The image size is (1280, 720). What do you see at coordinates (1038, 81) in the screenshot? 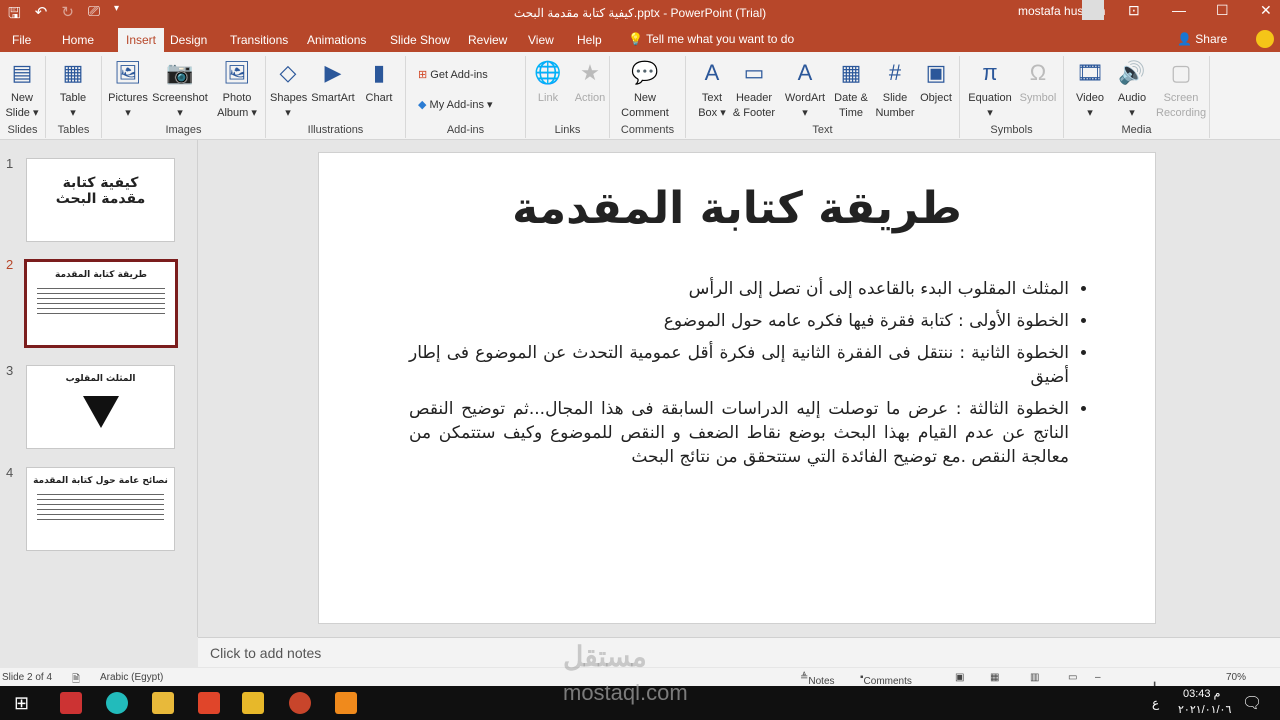
I see `symbol-button: Ω Symbol` at bounding box center [1038, 81].